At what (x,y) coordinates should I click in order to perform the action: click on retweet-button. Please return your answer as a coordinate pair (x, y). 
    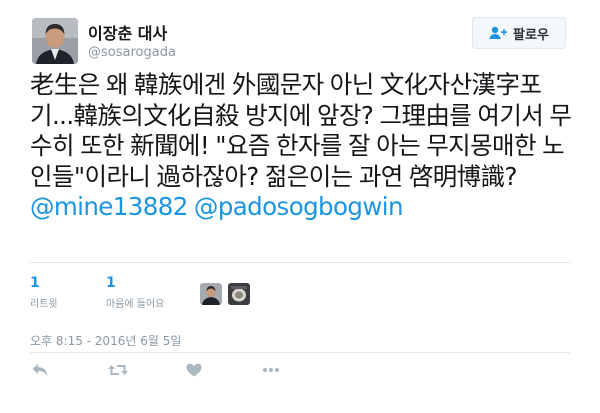
    Looking at the image, I should click on (118, 370).